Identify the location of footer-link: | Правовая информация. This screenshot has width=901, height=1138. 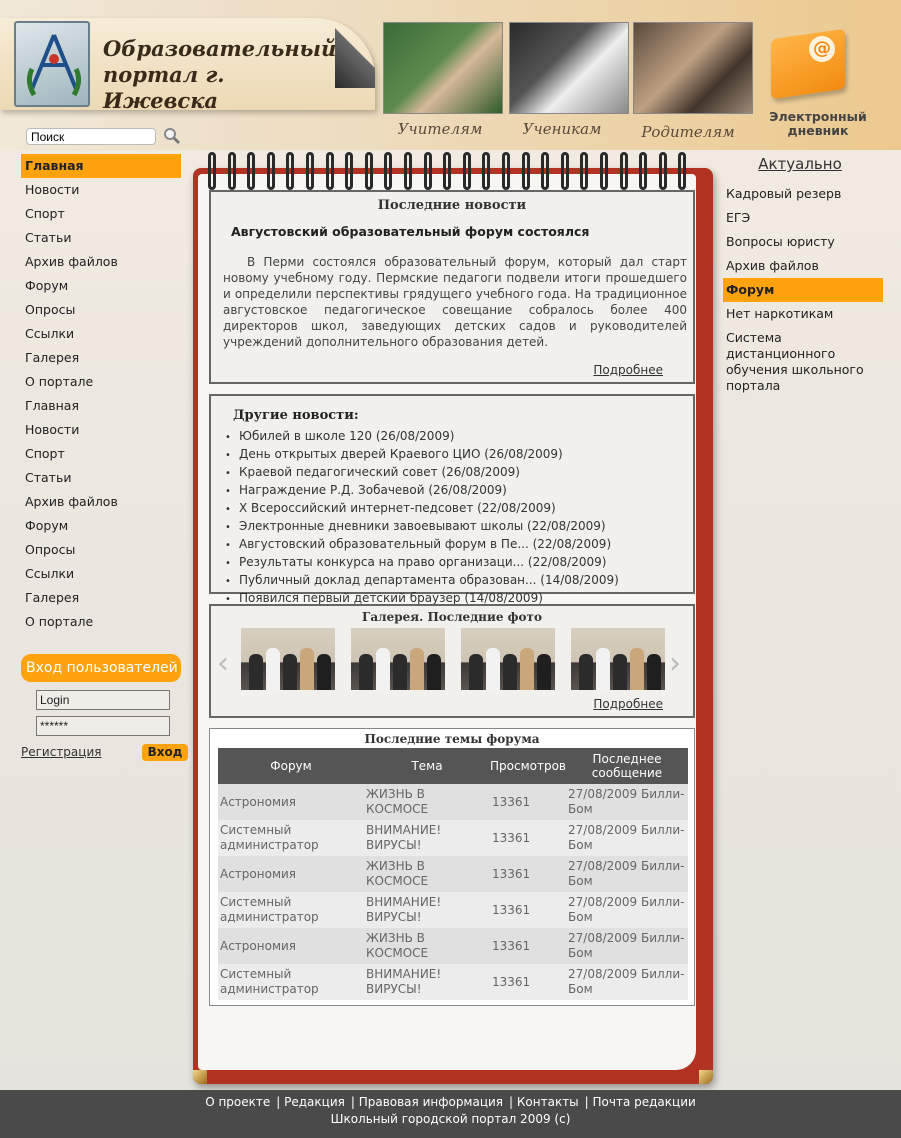
(427, 1102).